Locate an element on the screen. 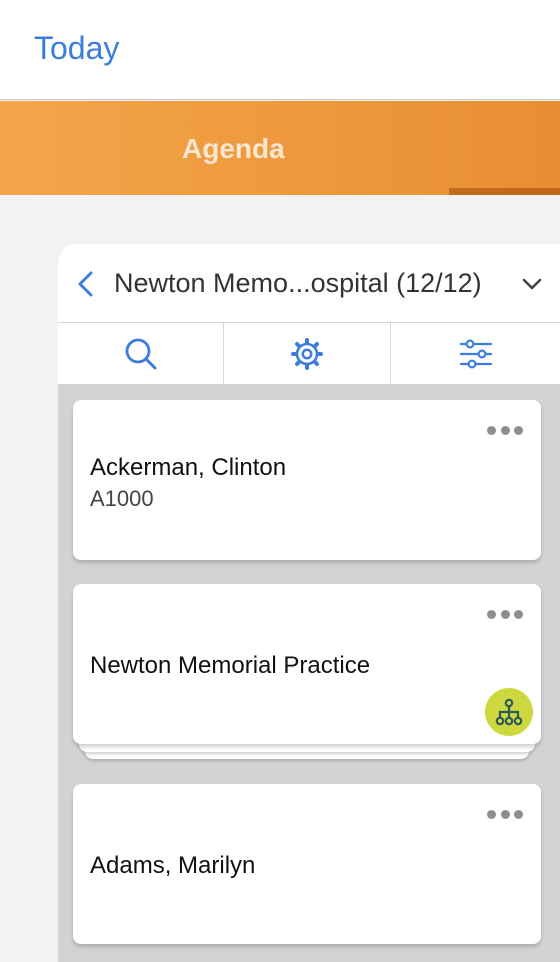 Image resolution: width=560 pixels, height=962 pixels. search-button is located at coordinates (141, 353).